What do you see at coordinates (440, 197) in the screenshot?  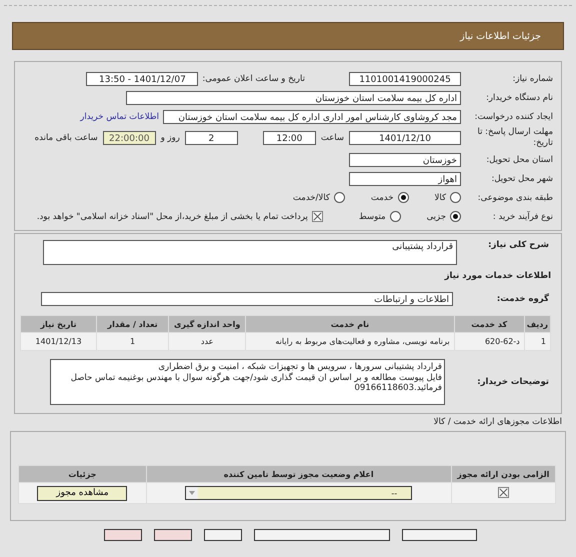 I see `radio-label: کالا` at bounding box center [440, 197].